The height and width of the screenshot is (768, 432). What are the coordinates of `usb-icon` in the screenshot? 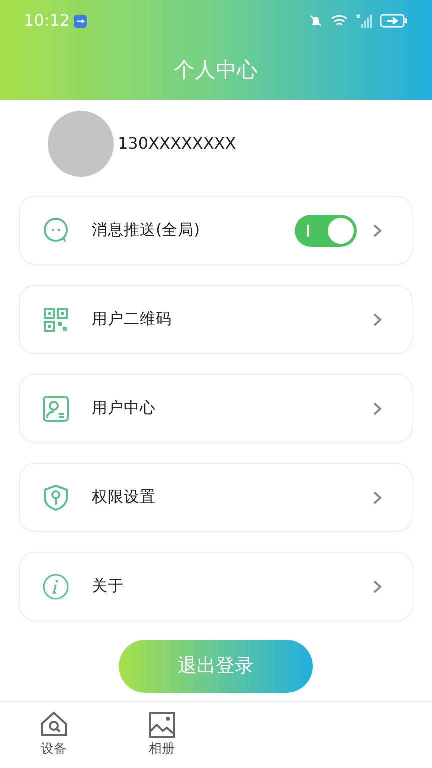 It's located at (81, 21).